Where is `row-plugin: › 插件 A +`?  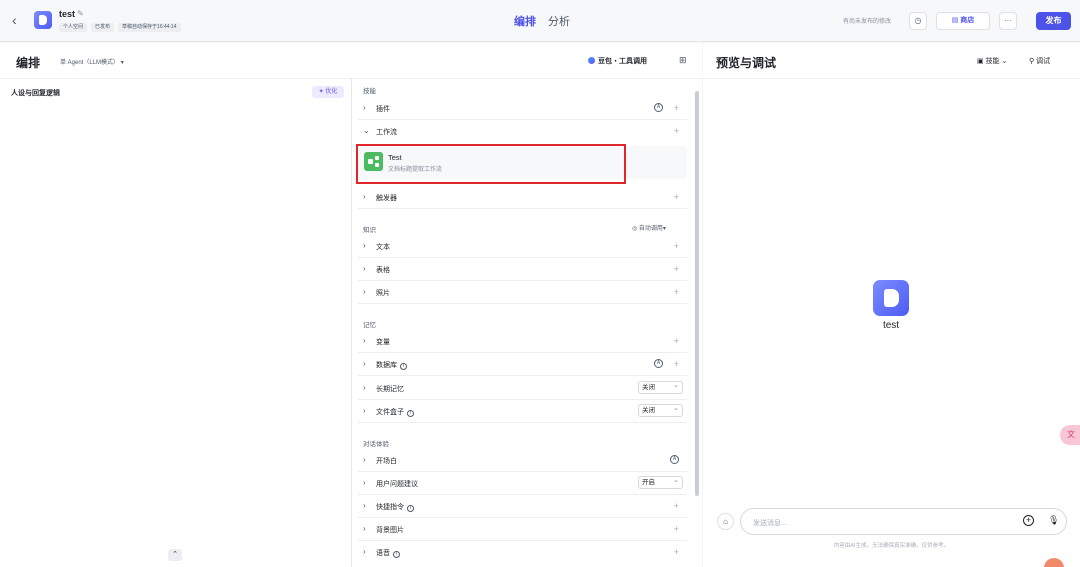
row-plugin: › 插件 A + is located at coordinates (522, 108).